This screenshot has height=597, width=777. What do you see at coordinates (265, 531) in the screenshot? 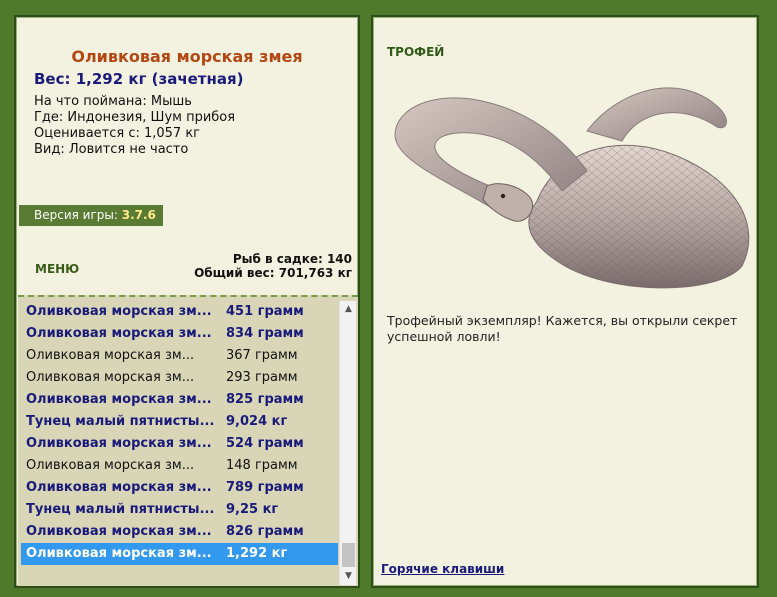
I see `catch-item-weight: 826 грамм` at bounding box center [265, 531].